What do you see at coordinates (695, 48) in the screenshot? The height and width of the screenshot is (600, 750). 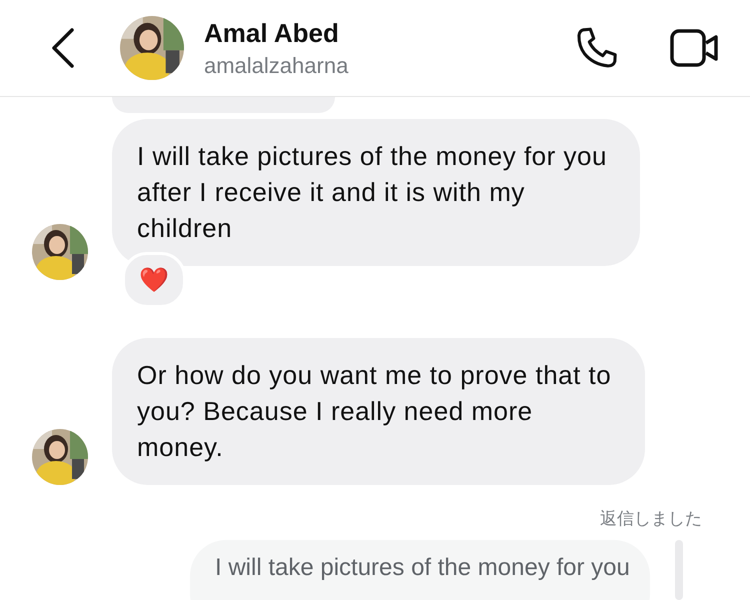 I see `video-camera-icon` at bounding box center [695, 48].